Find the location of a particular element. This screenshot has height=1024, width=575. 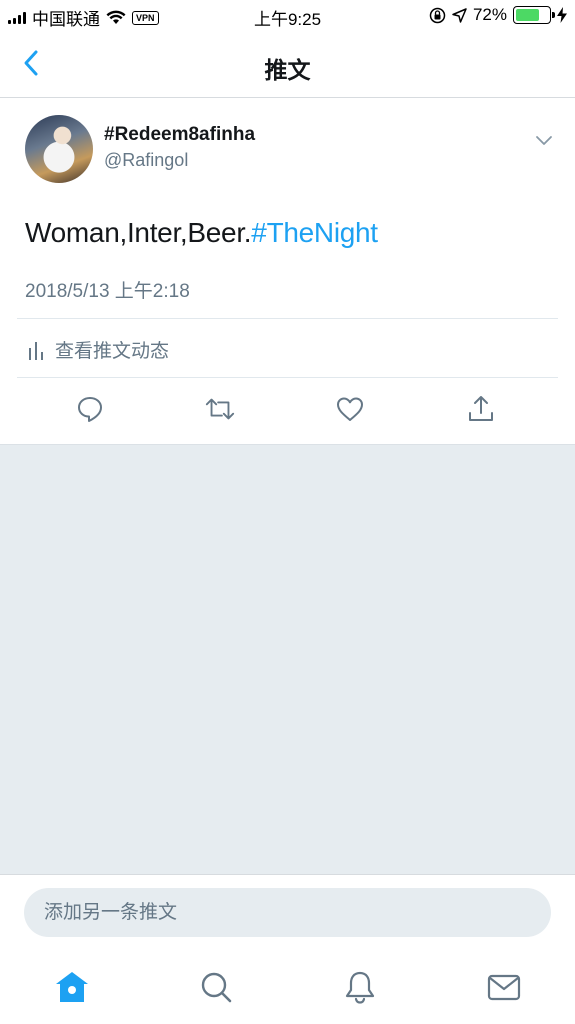

status-bar: 中国联通 VPN 上午9:25 72% is located at coordinates (287, 16).